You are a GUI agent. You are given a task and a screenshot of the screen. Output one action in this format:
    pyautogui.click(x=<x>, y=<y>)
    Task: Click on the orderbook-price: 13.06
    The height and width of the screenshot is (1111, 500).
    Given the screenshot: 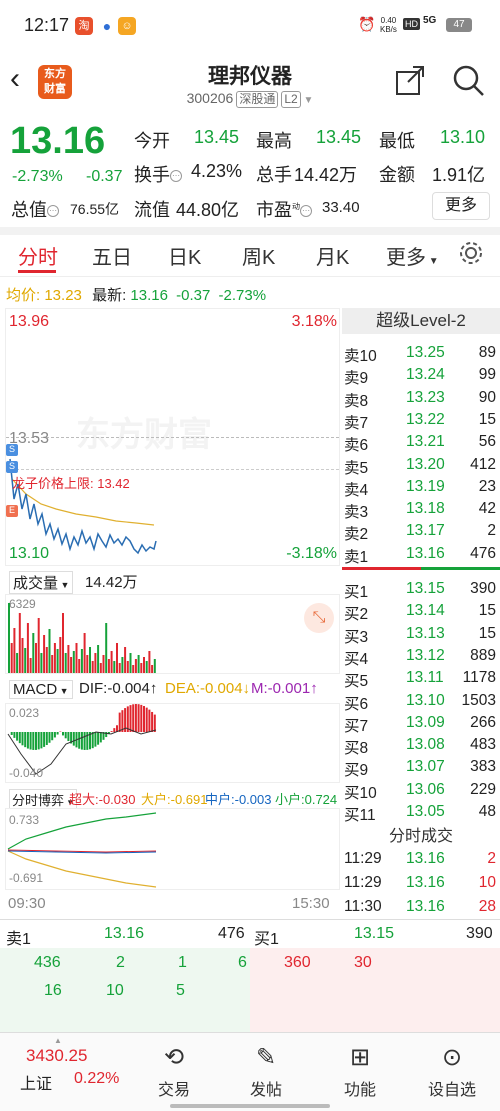 What is the action you would take?
    pyautogui.click(x=425, y=789)
    